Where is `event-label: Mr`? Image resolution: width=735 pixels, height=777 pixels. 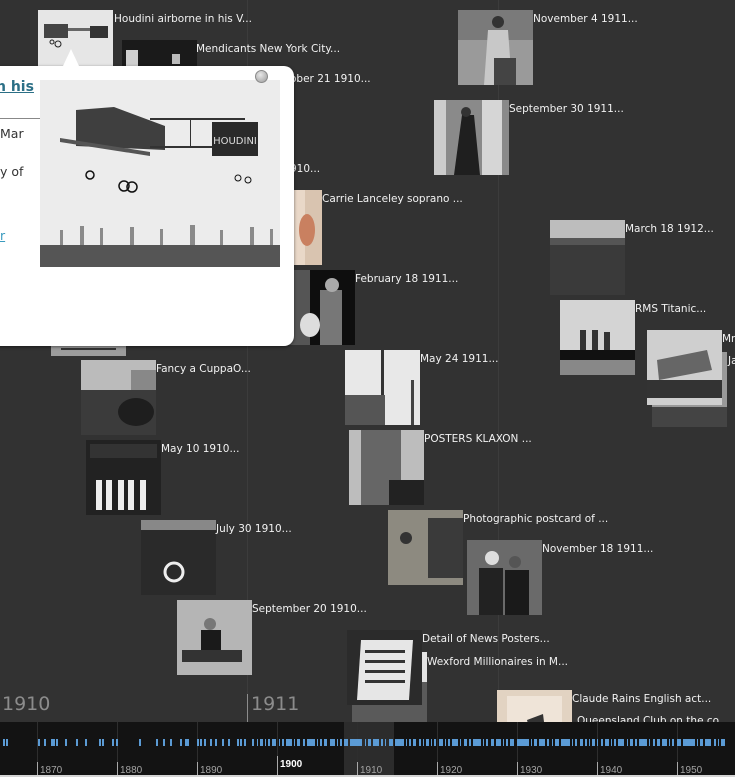 event-label: Mr is located at coordinates (728, 339).